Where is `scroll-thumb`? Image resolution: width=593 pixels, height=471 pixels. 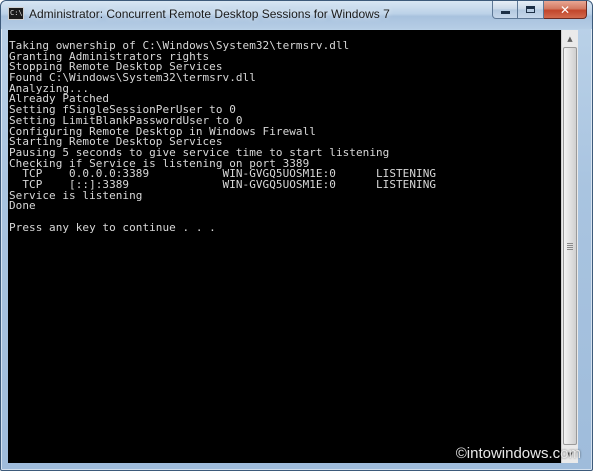 scroll-thumb is located at coordinates (570, 246).